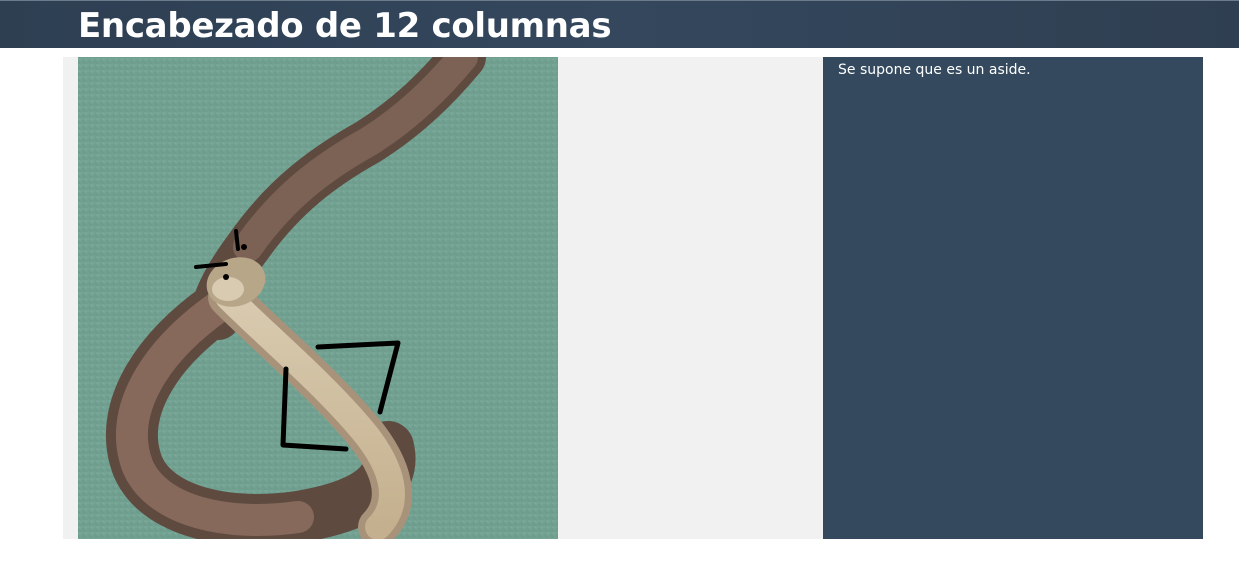 The image size is (1239, 565). Describe the element at coordinates (345, 26) in the screenshot. I see `page-title: Encabezado de 12 columnas` at that location.